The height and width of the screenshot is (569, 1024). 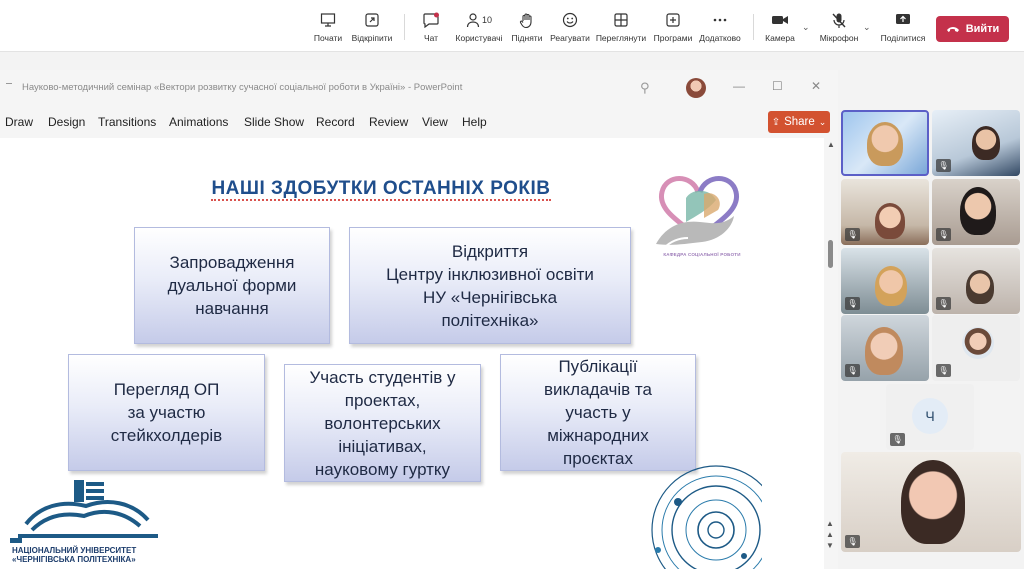 I want to click on achievement-box: Перегляд ОП за участю стейкхолдерів, so click(x=166, y=412).